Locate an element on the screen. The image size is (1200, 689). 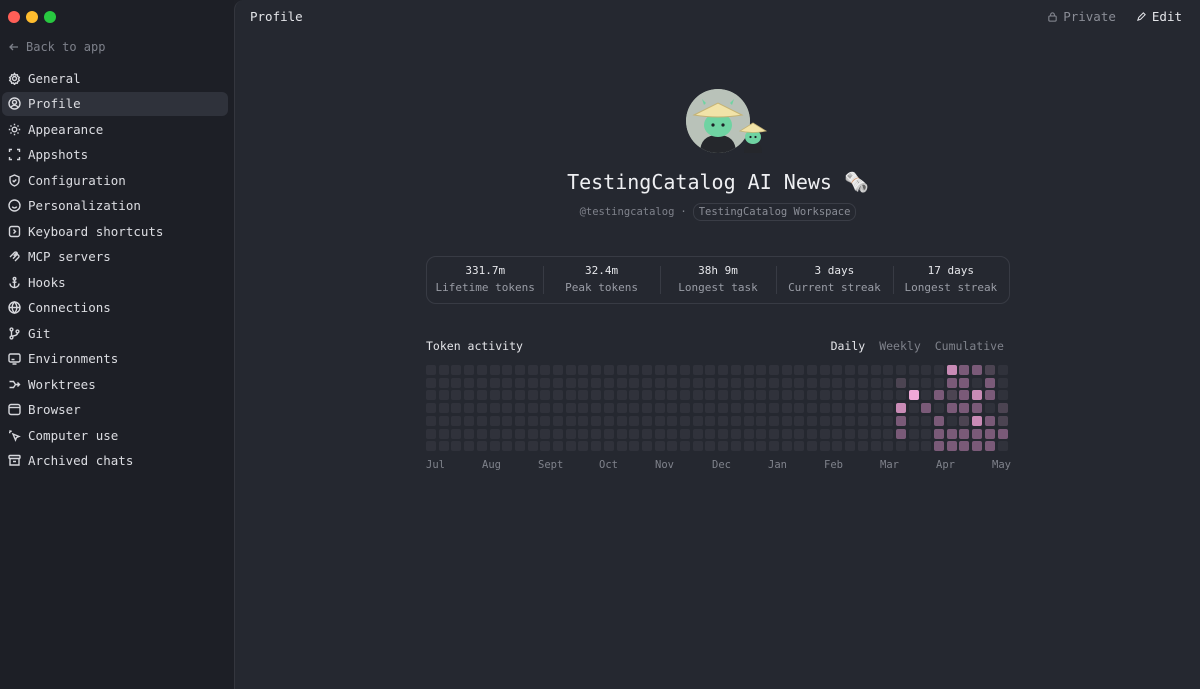
sidebar-item-appshots: Appshots is located at coordinates (115, 155).